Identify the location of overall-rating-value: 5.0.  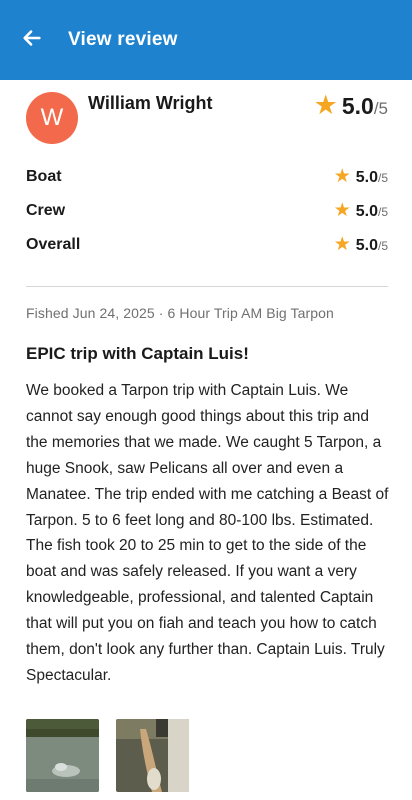
(357, 106).